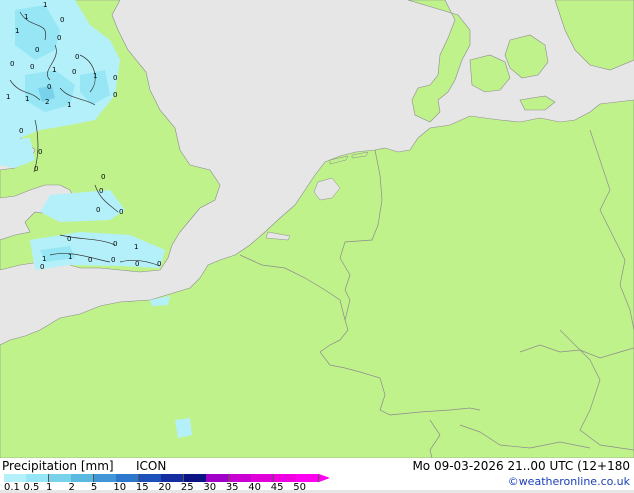 The height and width of the screenshot is (493, 634). What do you see at coordinates (569, 481) in the screenshot?
I see `credit-link: ©weatheronline.co.uk` at bounding box center [569, 481].